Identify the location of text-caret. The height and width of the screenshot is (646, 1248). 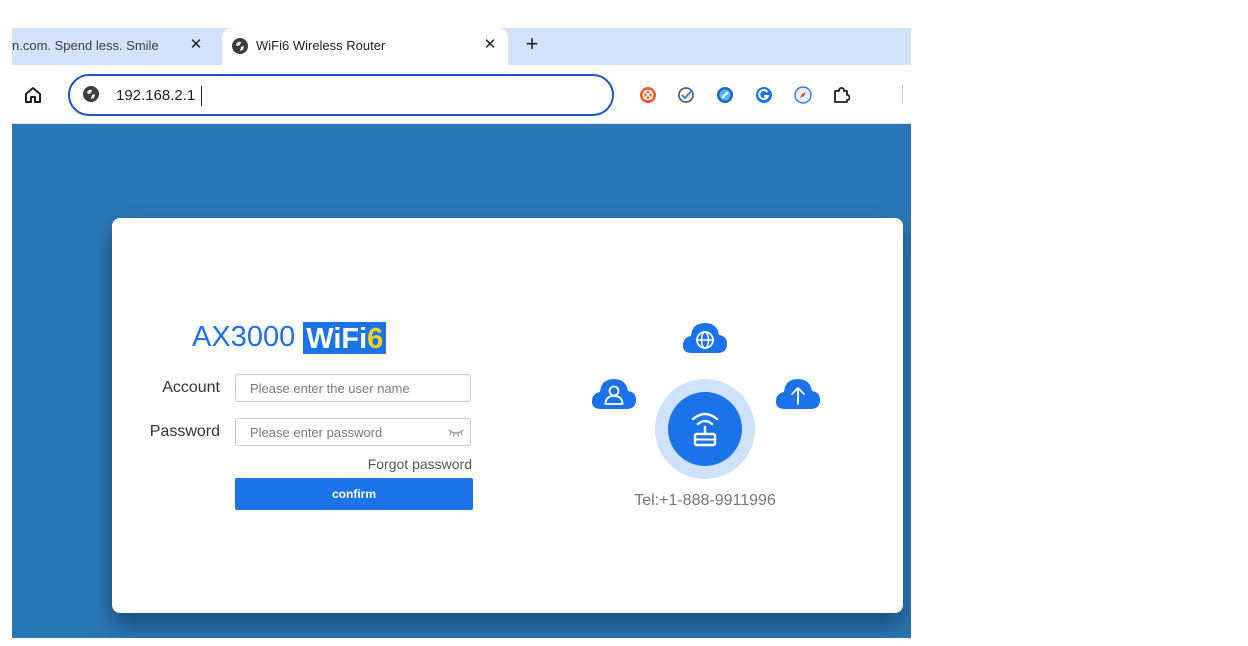
(202, 96).